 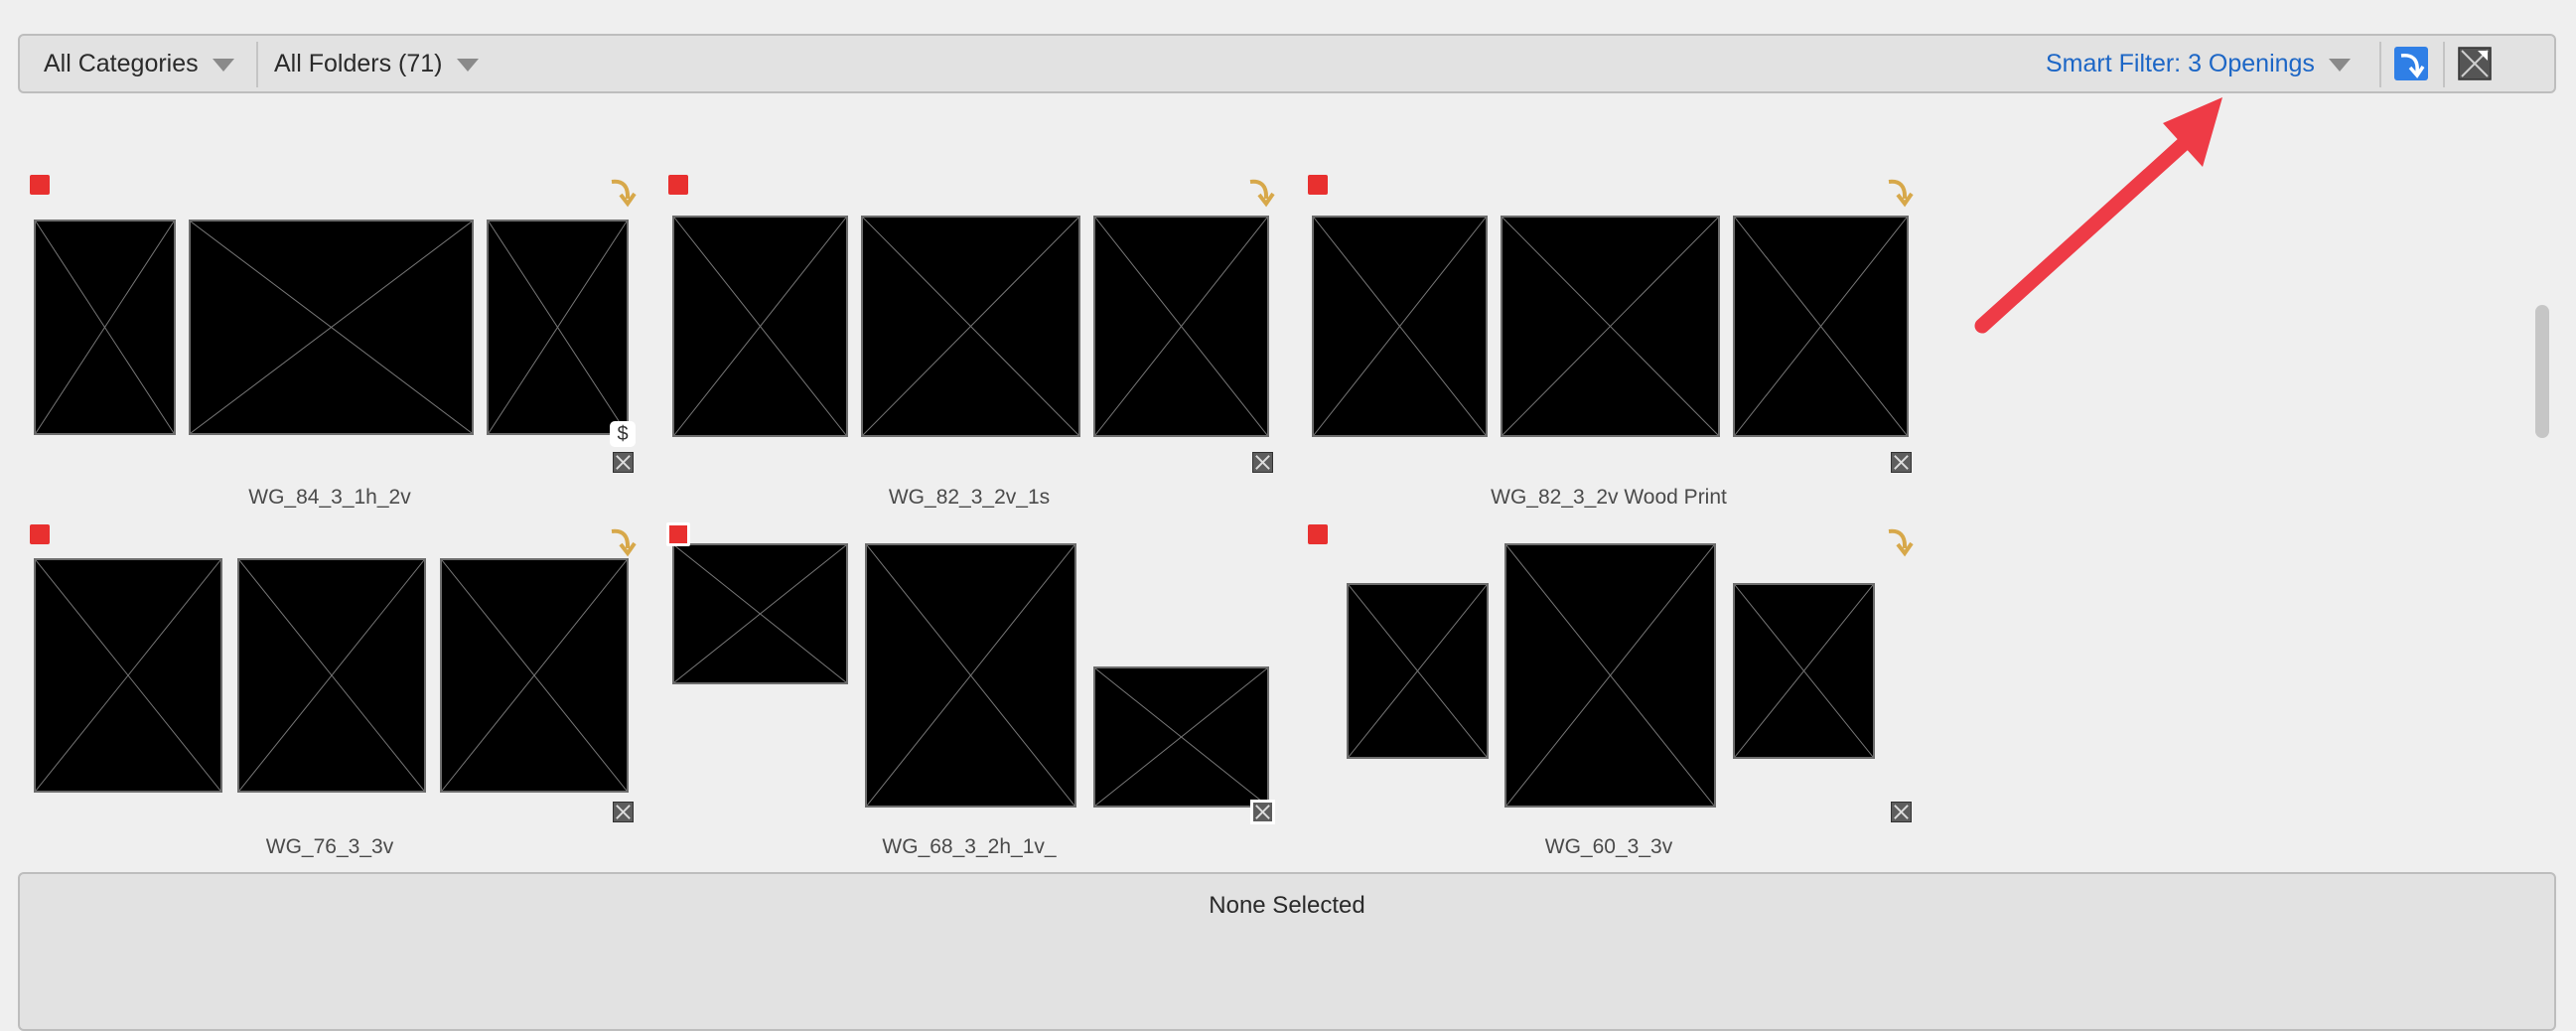 I want to click on category-dropdown: All Categories, so click(x=139, y=64).